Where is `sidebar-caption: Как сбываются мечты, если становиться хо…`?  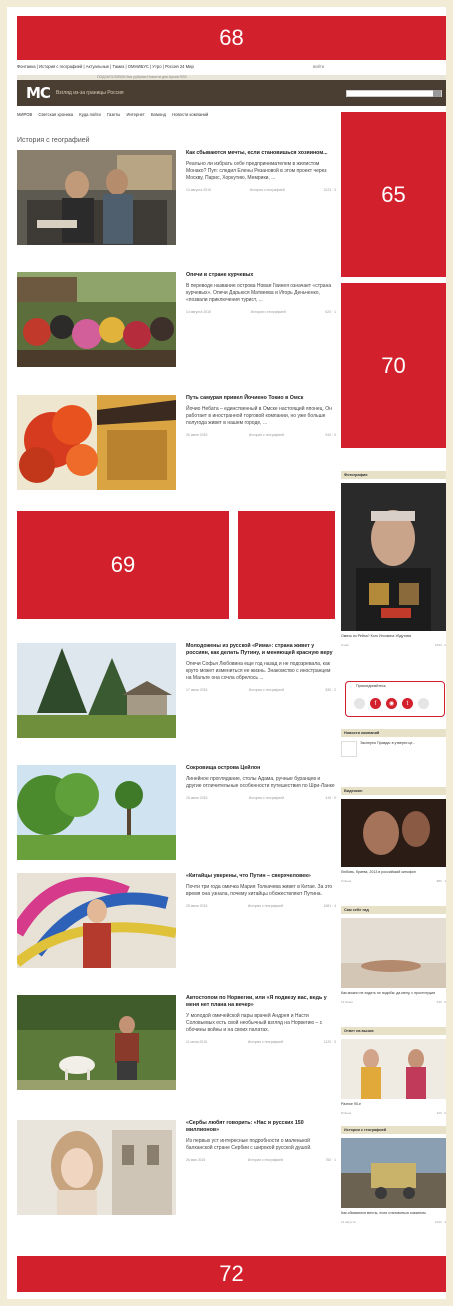
sidebar-caption: Как сбываются мечты, если становиться хо… is located at coordinates (393, 1213).